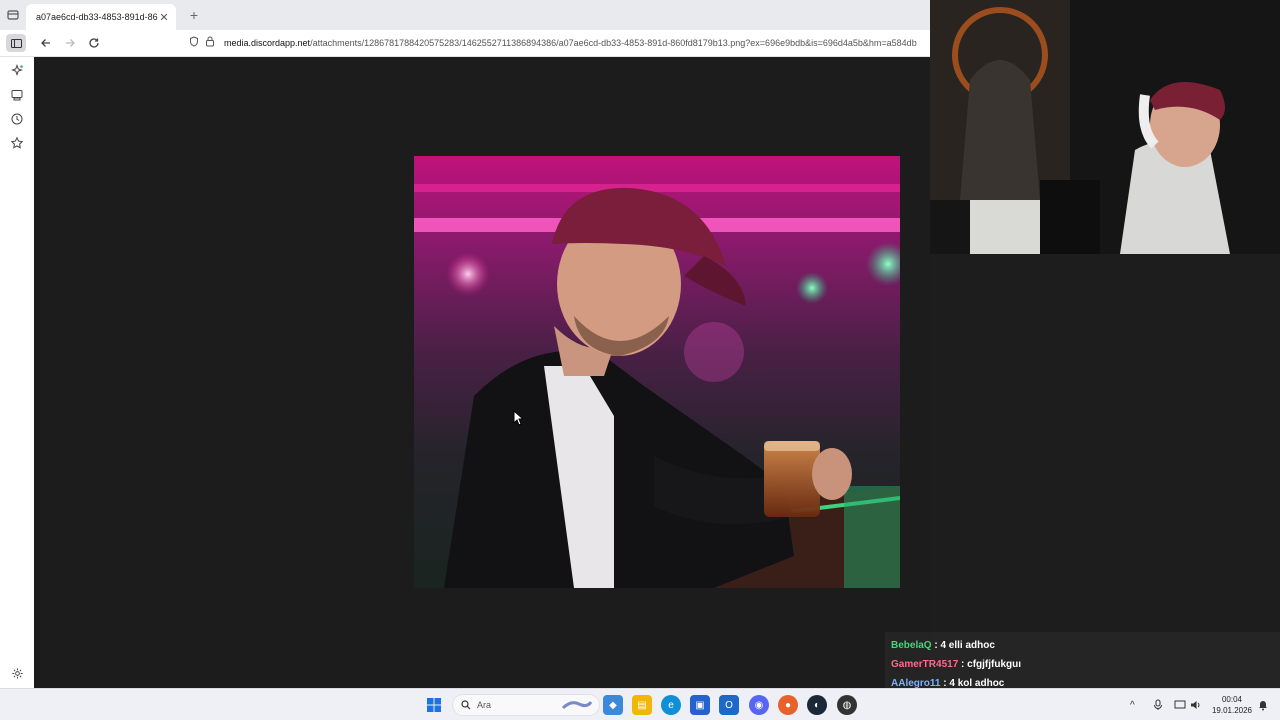 This screenshot has height=720, width=1280. Describe the element at coordinates (759, 705) in the screenshot. I see `discord-icon: ◉` at that location.